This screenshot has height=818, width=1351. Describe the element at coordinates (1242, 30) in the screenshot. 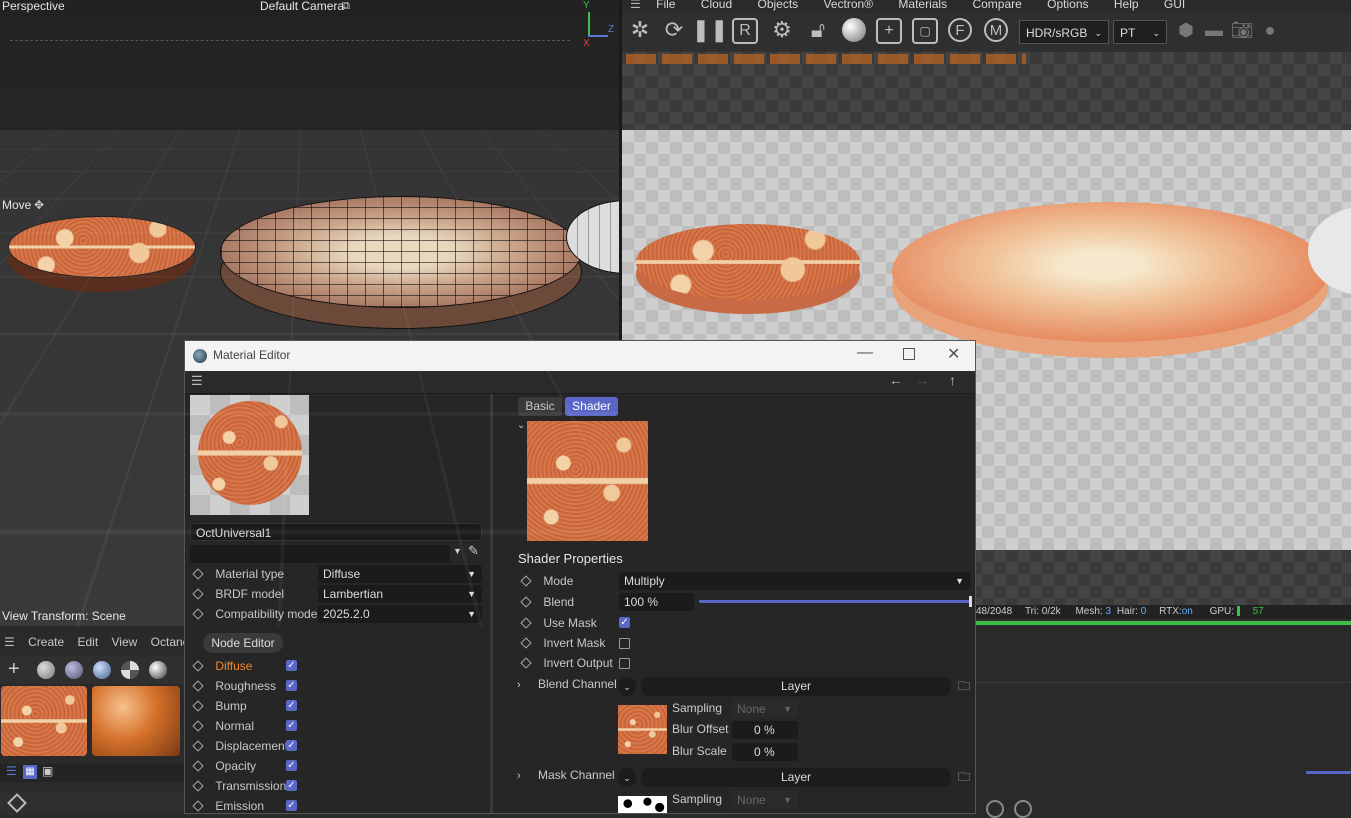

I see `camera-icon: 📷︎` at that location.